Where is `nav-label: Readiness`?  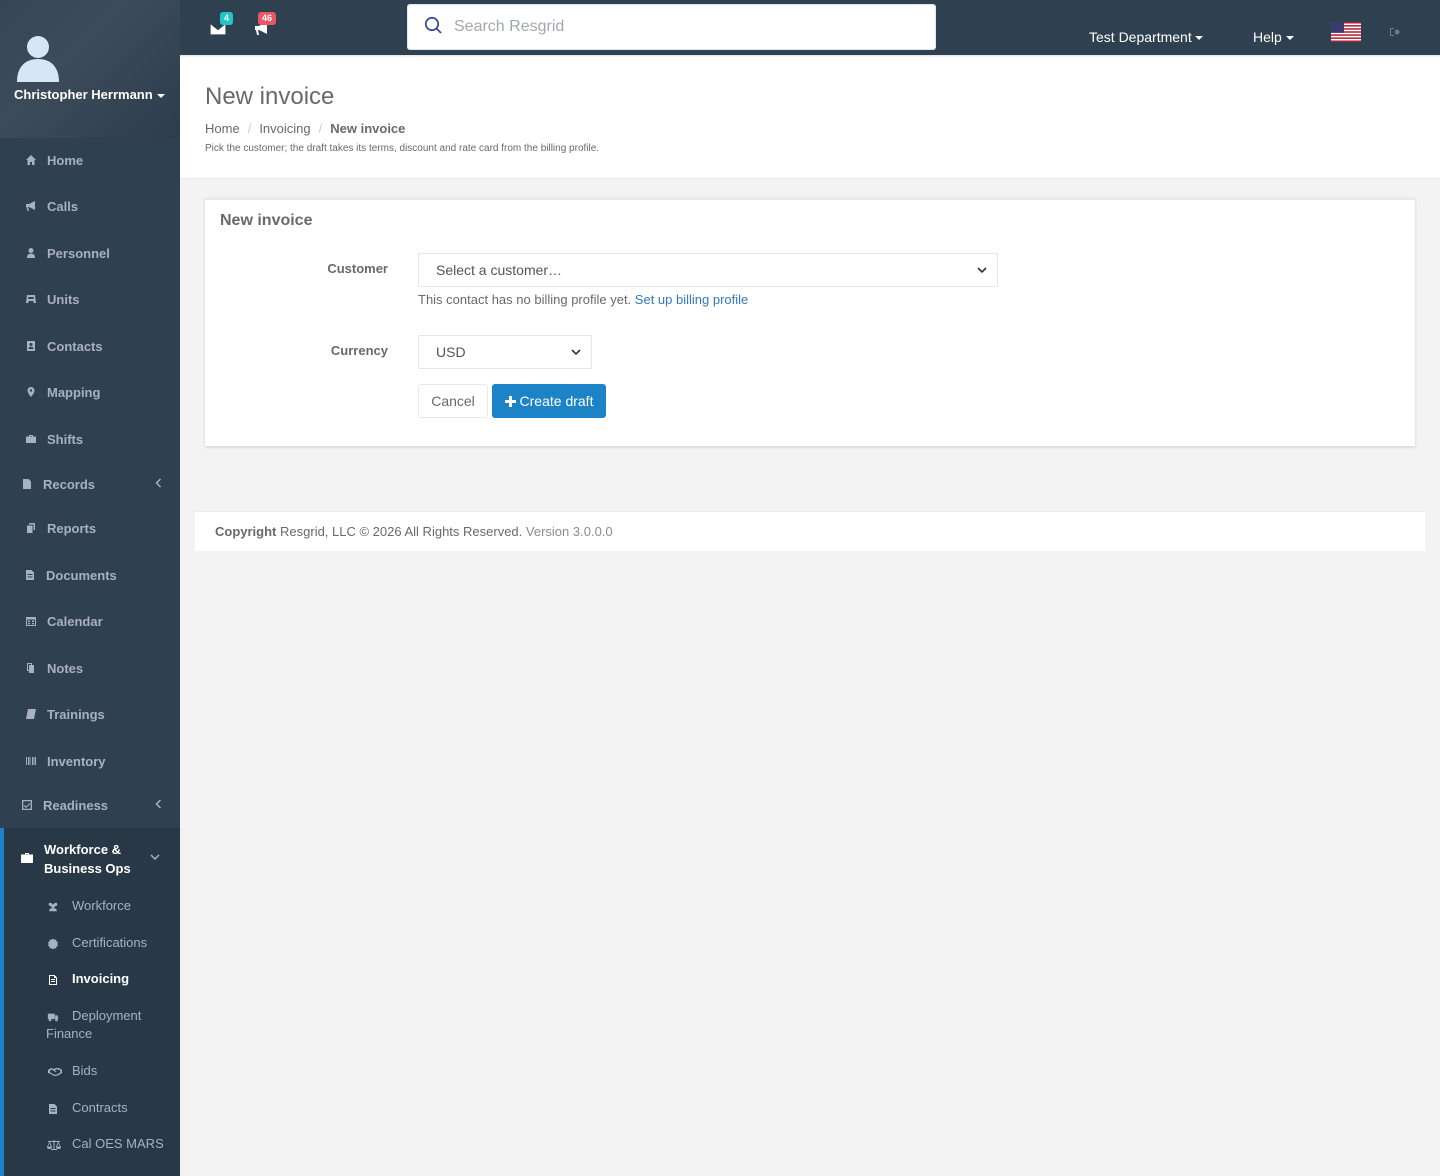
nav-label: Readiness is located at coordinates (76, 805).